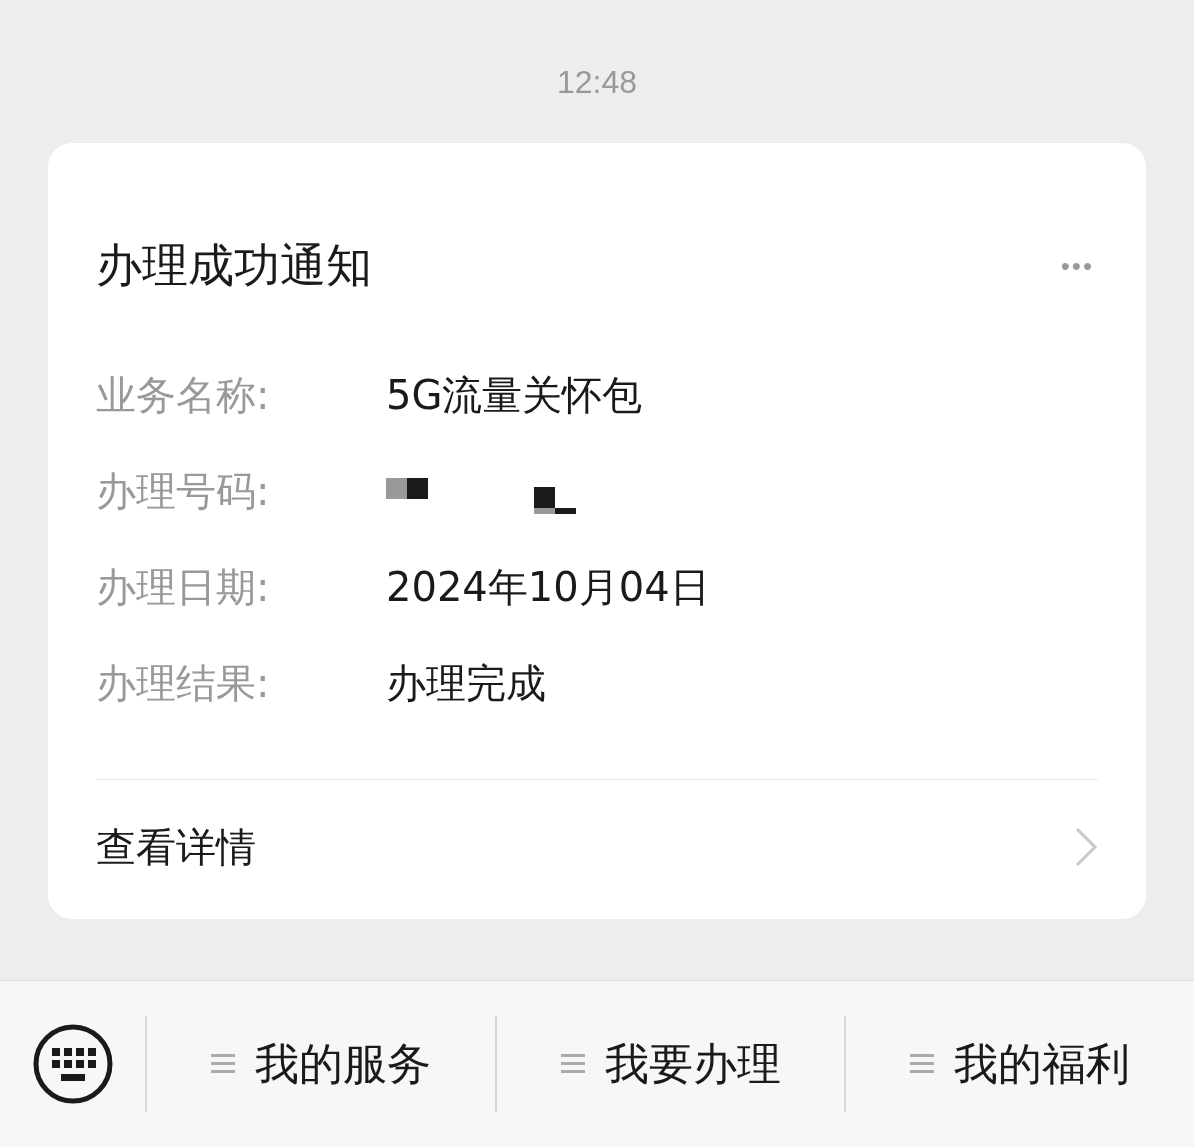 The image size is (1194, 1147). What do you see at coordinates (183, 683) in the screenshot?
I see `field-label: 办理结果:` at bounding box center [183, 683].